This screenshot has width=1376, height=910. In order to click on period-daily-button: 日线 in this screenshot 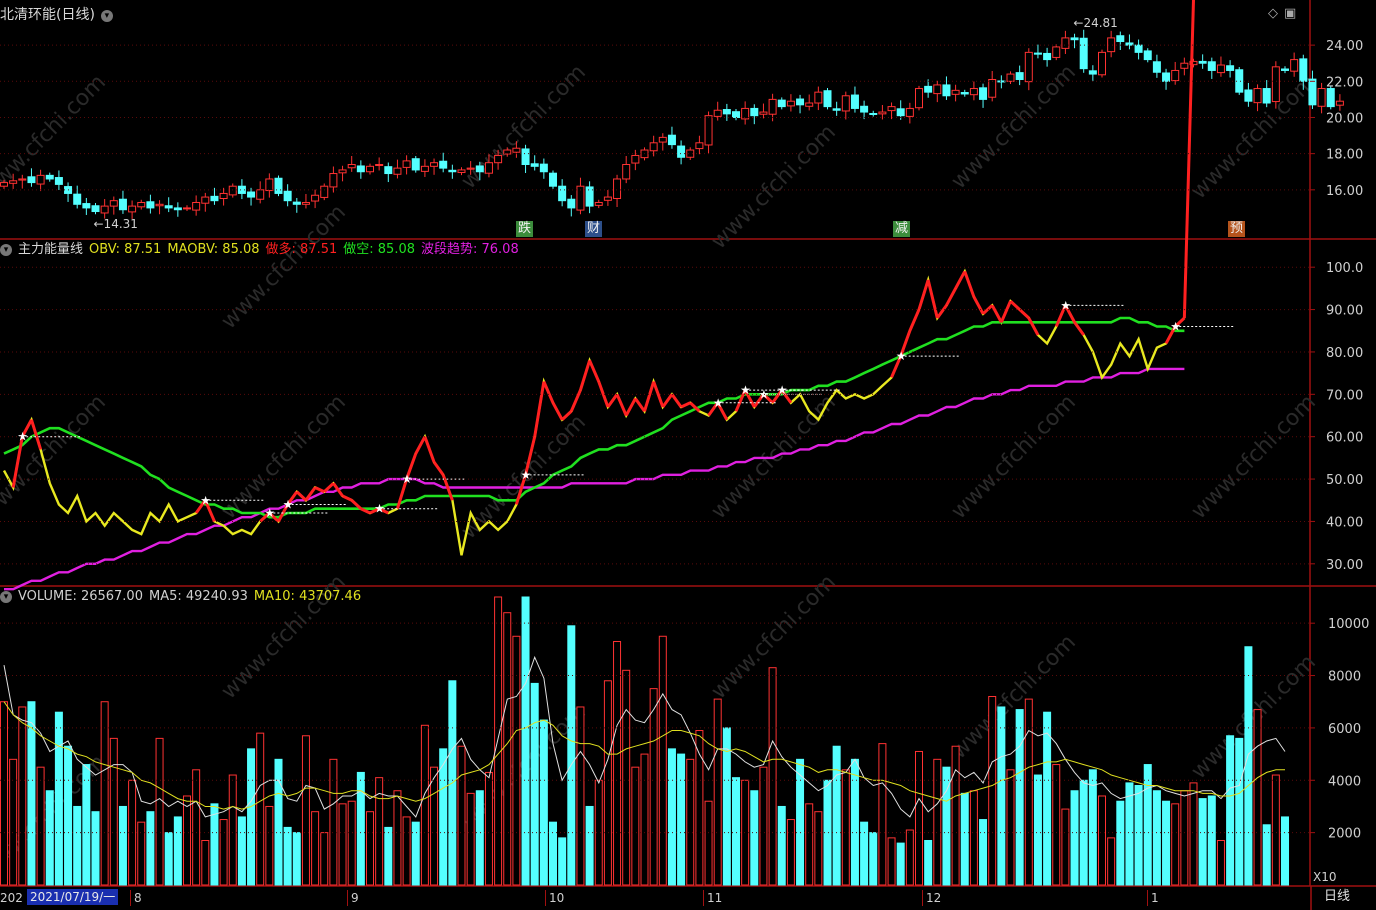, I will do `click(1337, 897)`.